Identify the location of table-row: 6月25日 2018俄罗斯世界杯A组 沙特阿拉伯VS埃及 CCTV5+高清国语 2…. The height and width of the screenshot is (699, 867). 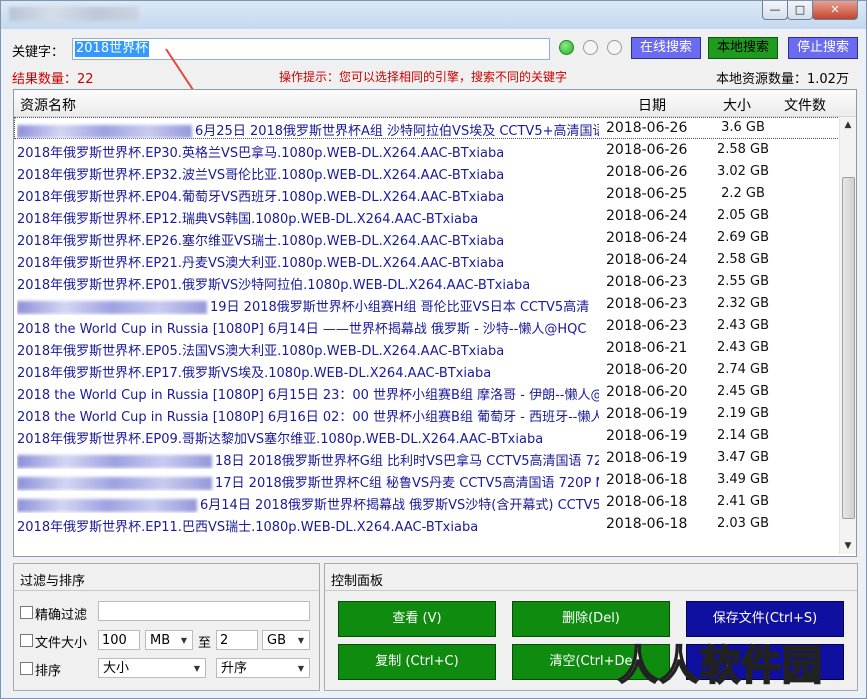
(427, 128).